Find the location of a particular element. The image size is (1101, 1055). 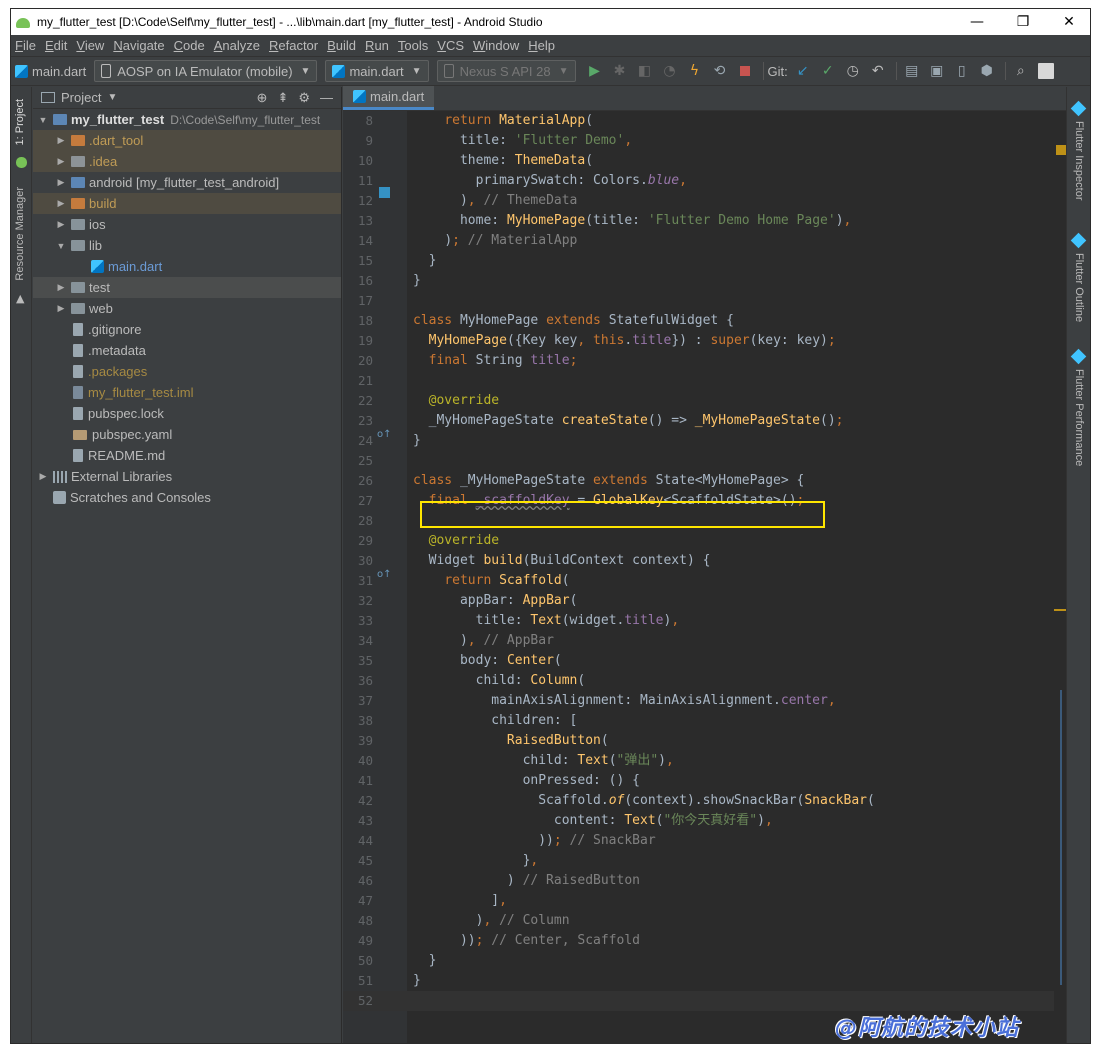

tree-item: ▶ test is located at coordinates (187, 287).